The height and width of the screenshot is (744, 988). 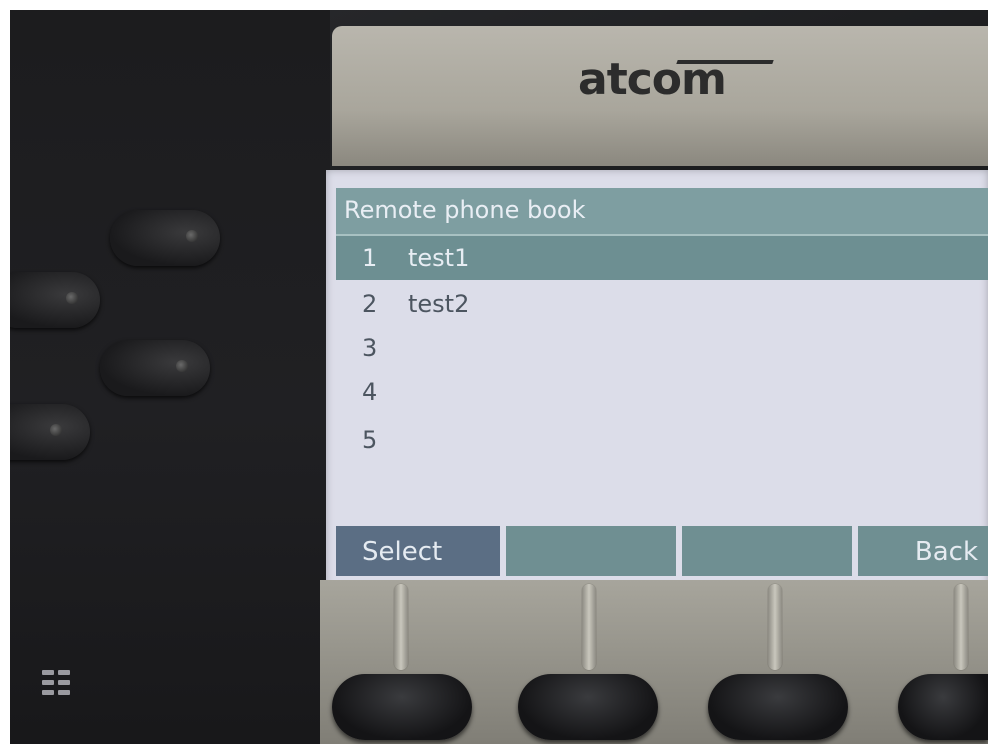 I want to click on softkey-back: Back, so click(x=923, y=551).